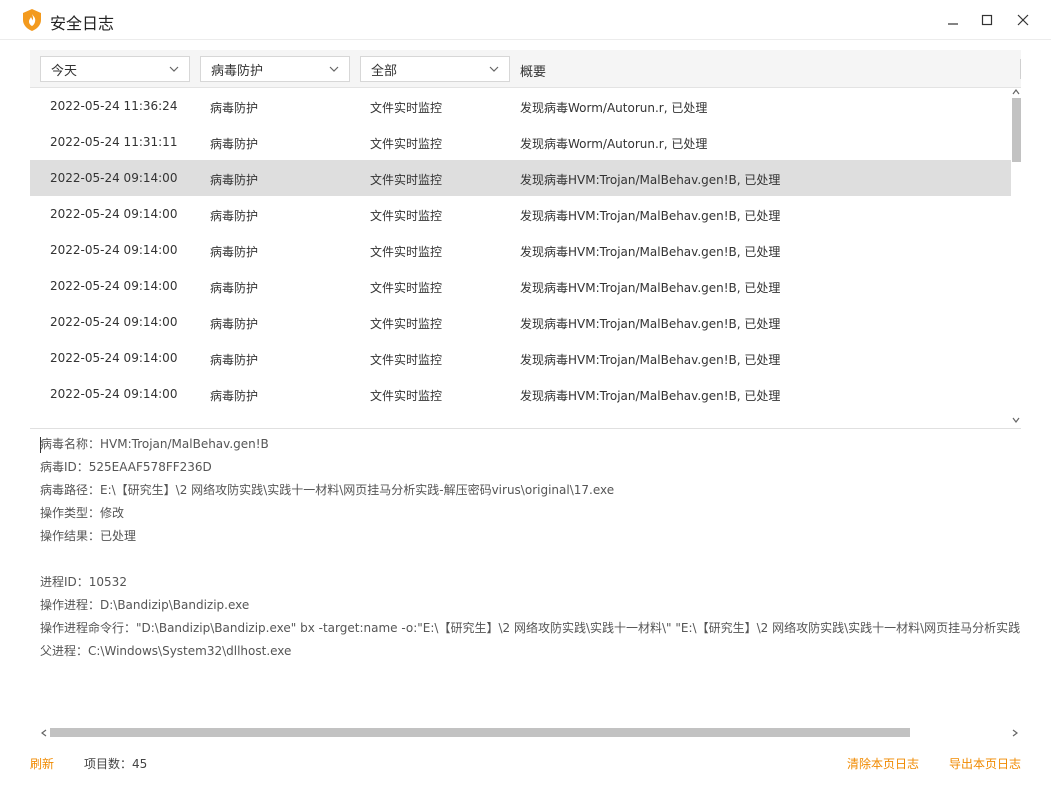 The image size is (1051, 788). What do you see at coordinates (83, 582) in the screenshot?
I see `detail-pid: 进程ID：10532` at bounding box center [83, 582].